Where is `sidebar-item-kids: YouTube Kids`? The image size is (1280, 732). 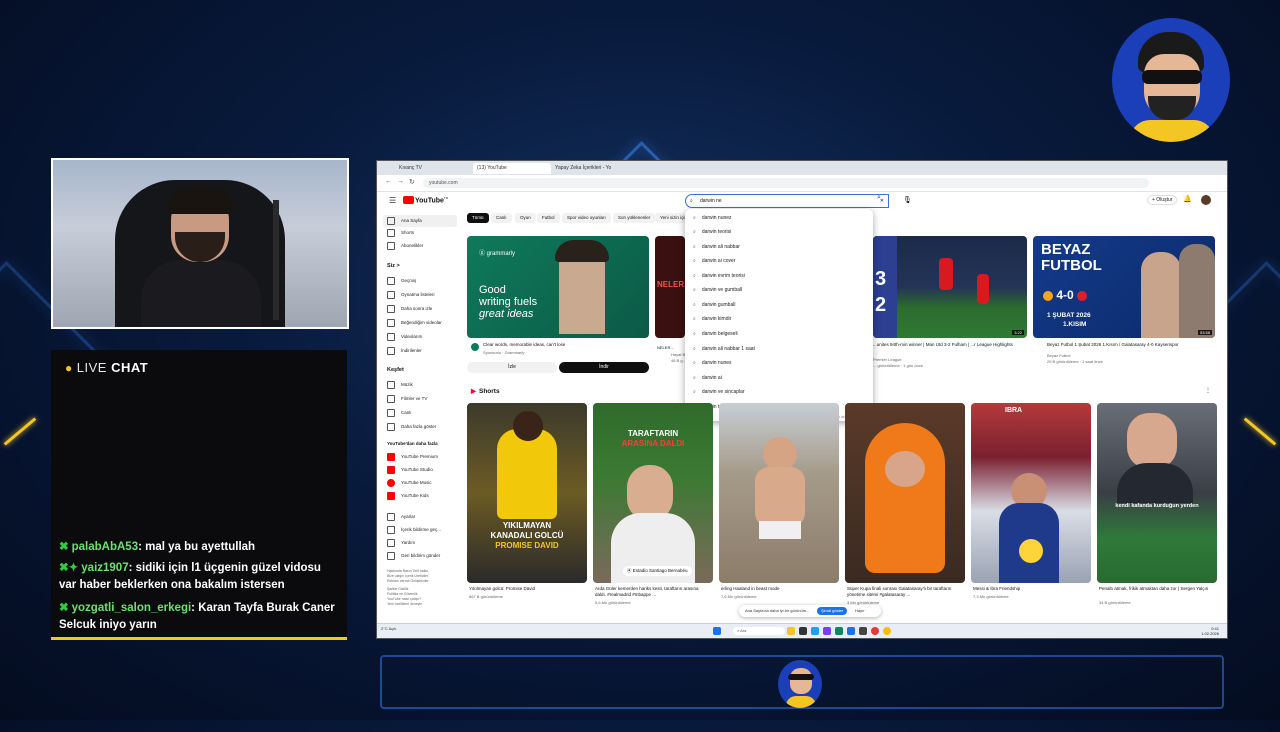
sidebar-item-kids: YouTube Kids is located at coordinates (408, 496).